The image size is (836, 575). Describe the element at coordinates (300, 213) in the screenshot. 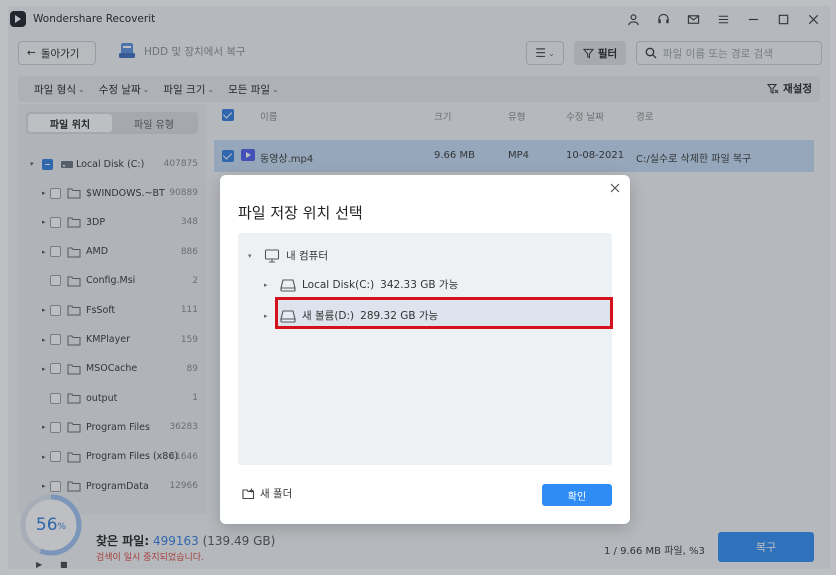

I see `dialog-title: 파일 저장 위치 선택` at that location.